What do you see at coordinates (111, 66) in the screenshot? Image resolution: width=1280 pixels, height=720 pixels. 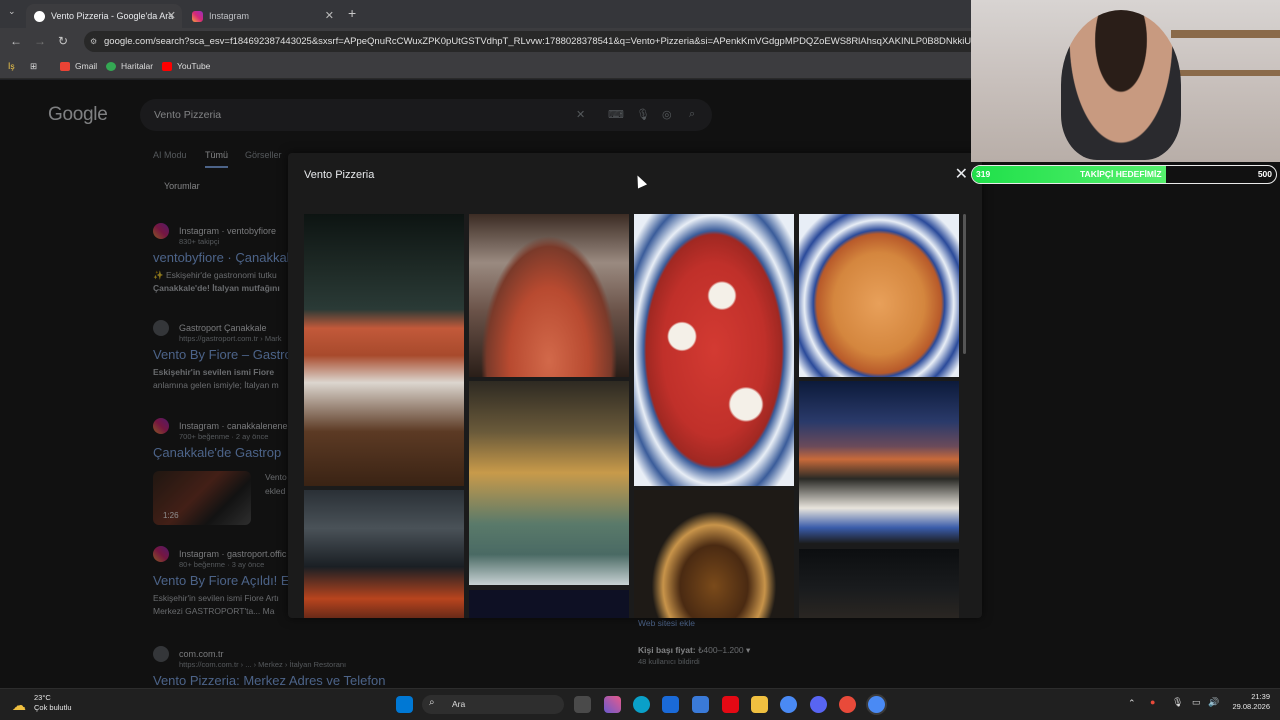 I see `maps-icon` at bounding box center [111, 66].